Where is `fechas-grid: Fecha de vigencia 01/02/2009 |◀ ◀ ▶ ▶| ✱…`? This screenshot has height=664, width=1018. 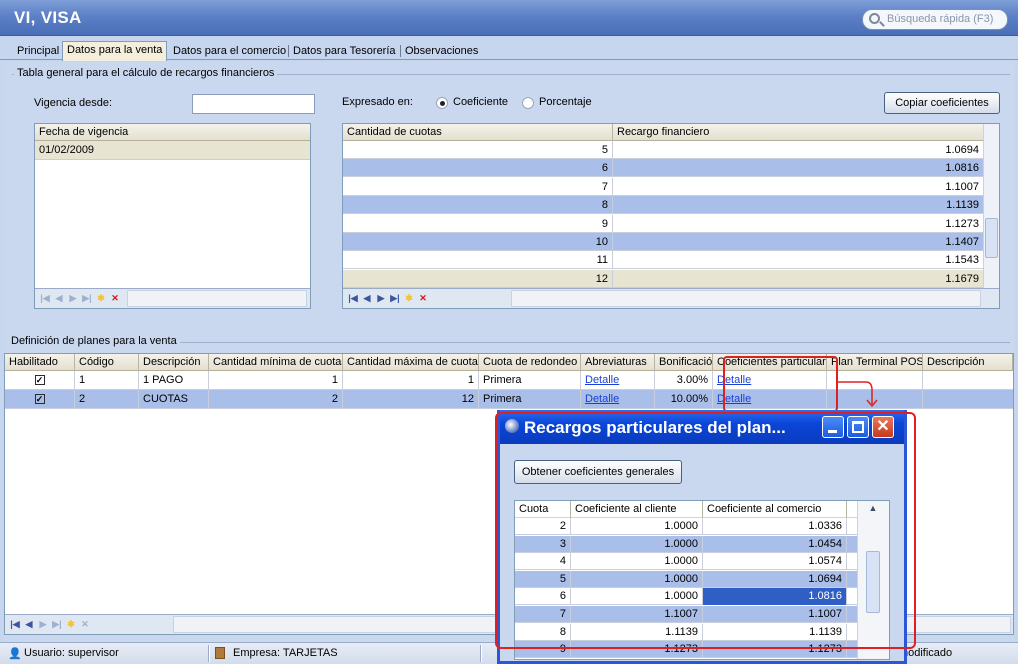
fechas-grid: Fecha de vigencia 01/02/2009 |◀ ◀ ▶ ▶| ✱… is located at coordinates (172, 216).